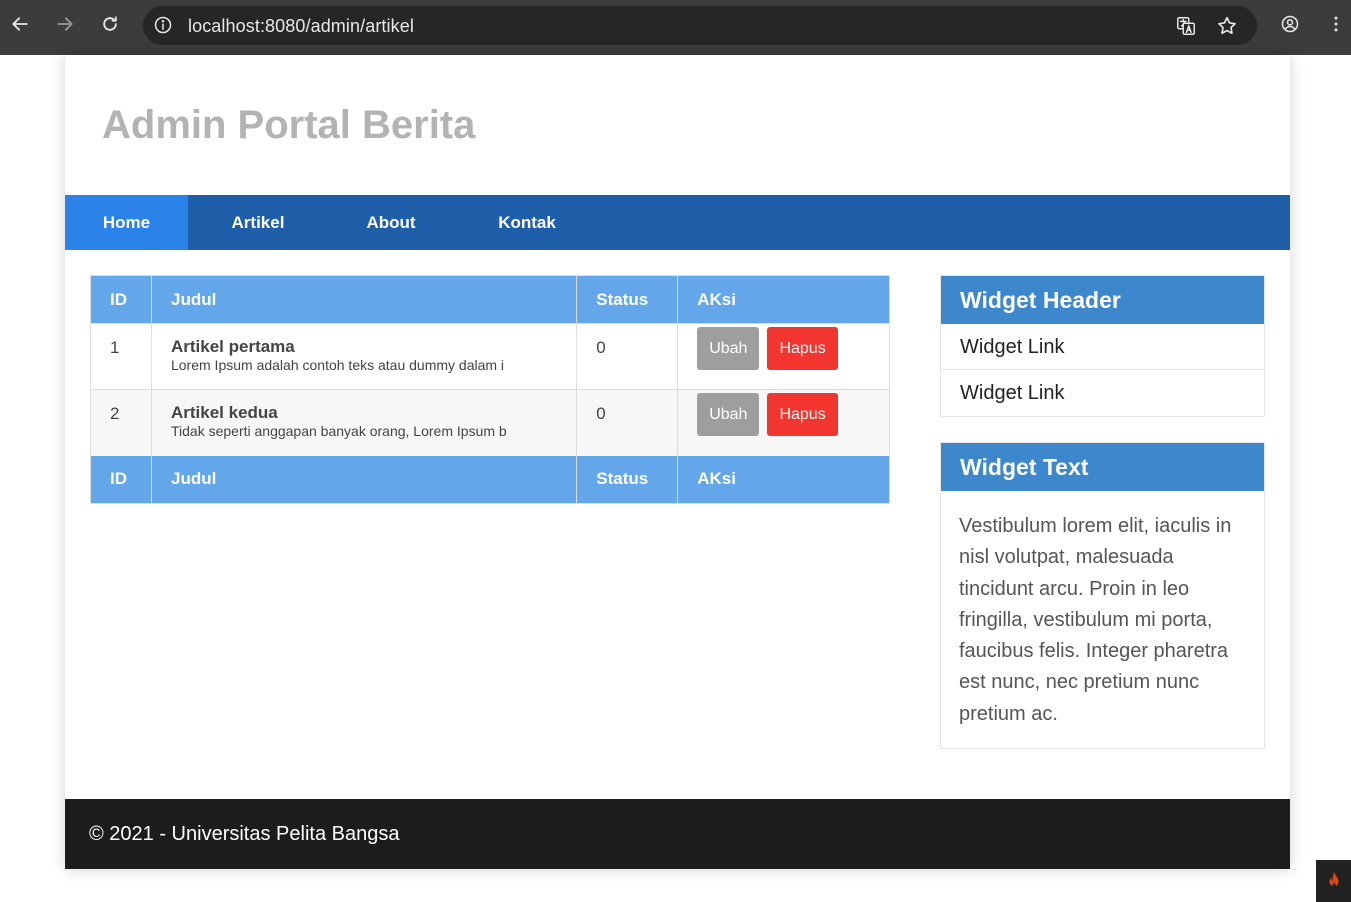 The image size is (1351, 902). What do you see at coordinates (121, 422) in the screenshot?
I see `cell-id: 2` at bounding box center [121, 422].